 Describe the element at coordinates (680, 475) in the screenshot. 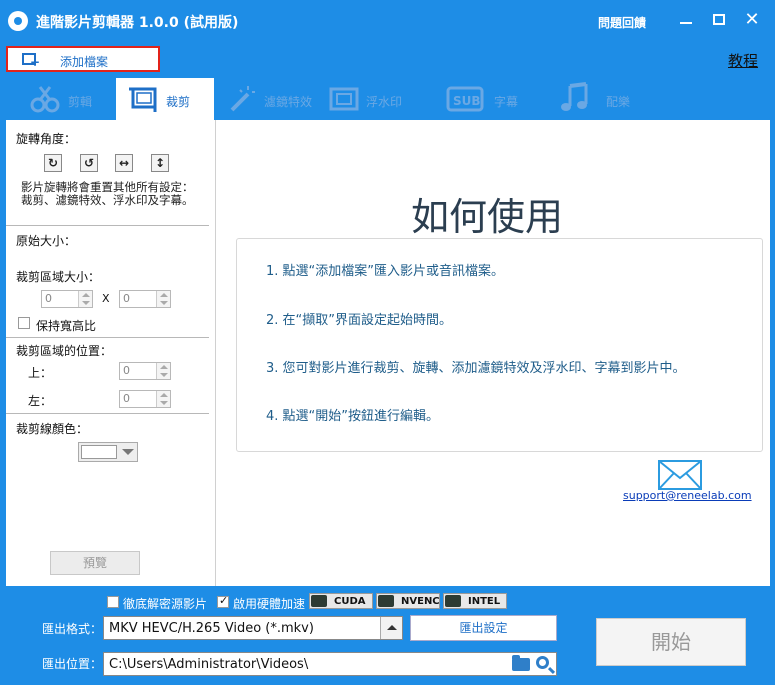

I see `mail-icon` at that location.